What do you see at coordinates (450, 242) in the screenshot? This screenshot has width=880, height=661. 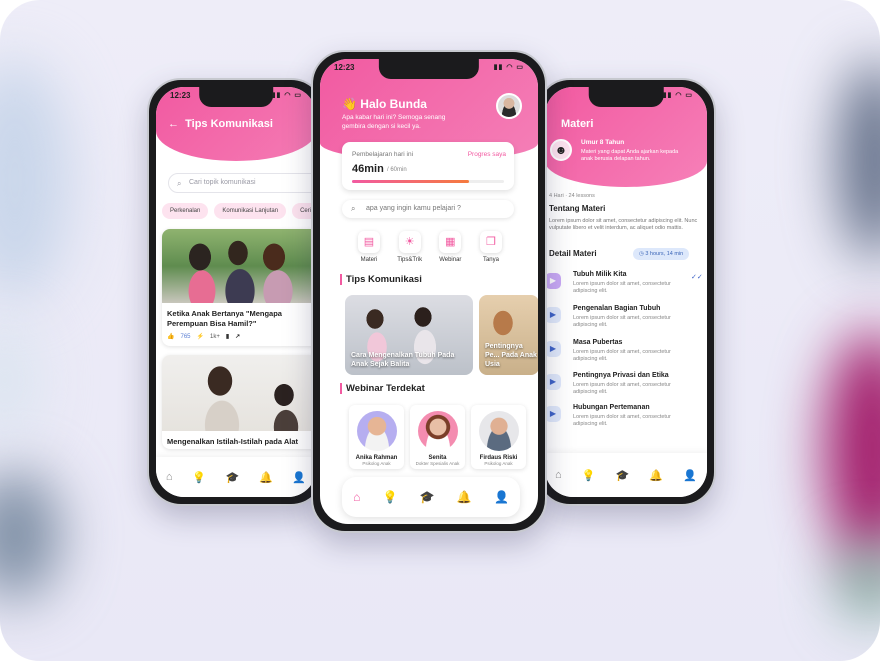 I see `calendar-icon: ▦` at bounding box center [450, 242].